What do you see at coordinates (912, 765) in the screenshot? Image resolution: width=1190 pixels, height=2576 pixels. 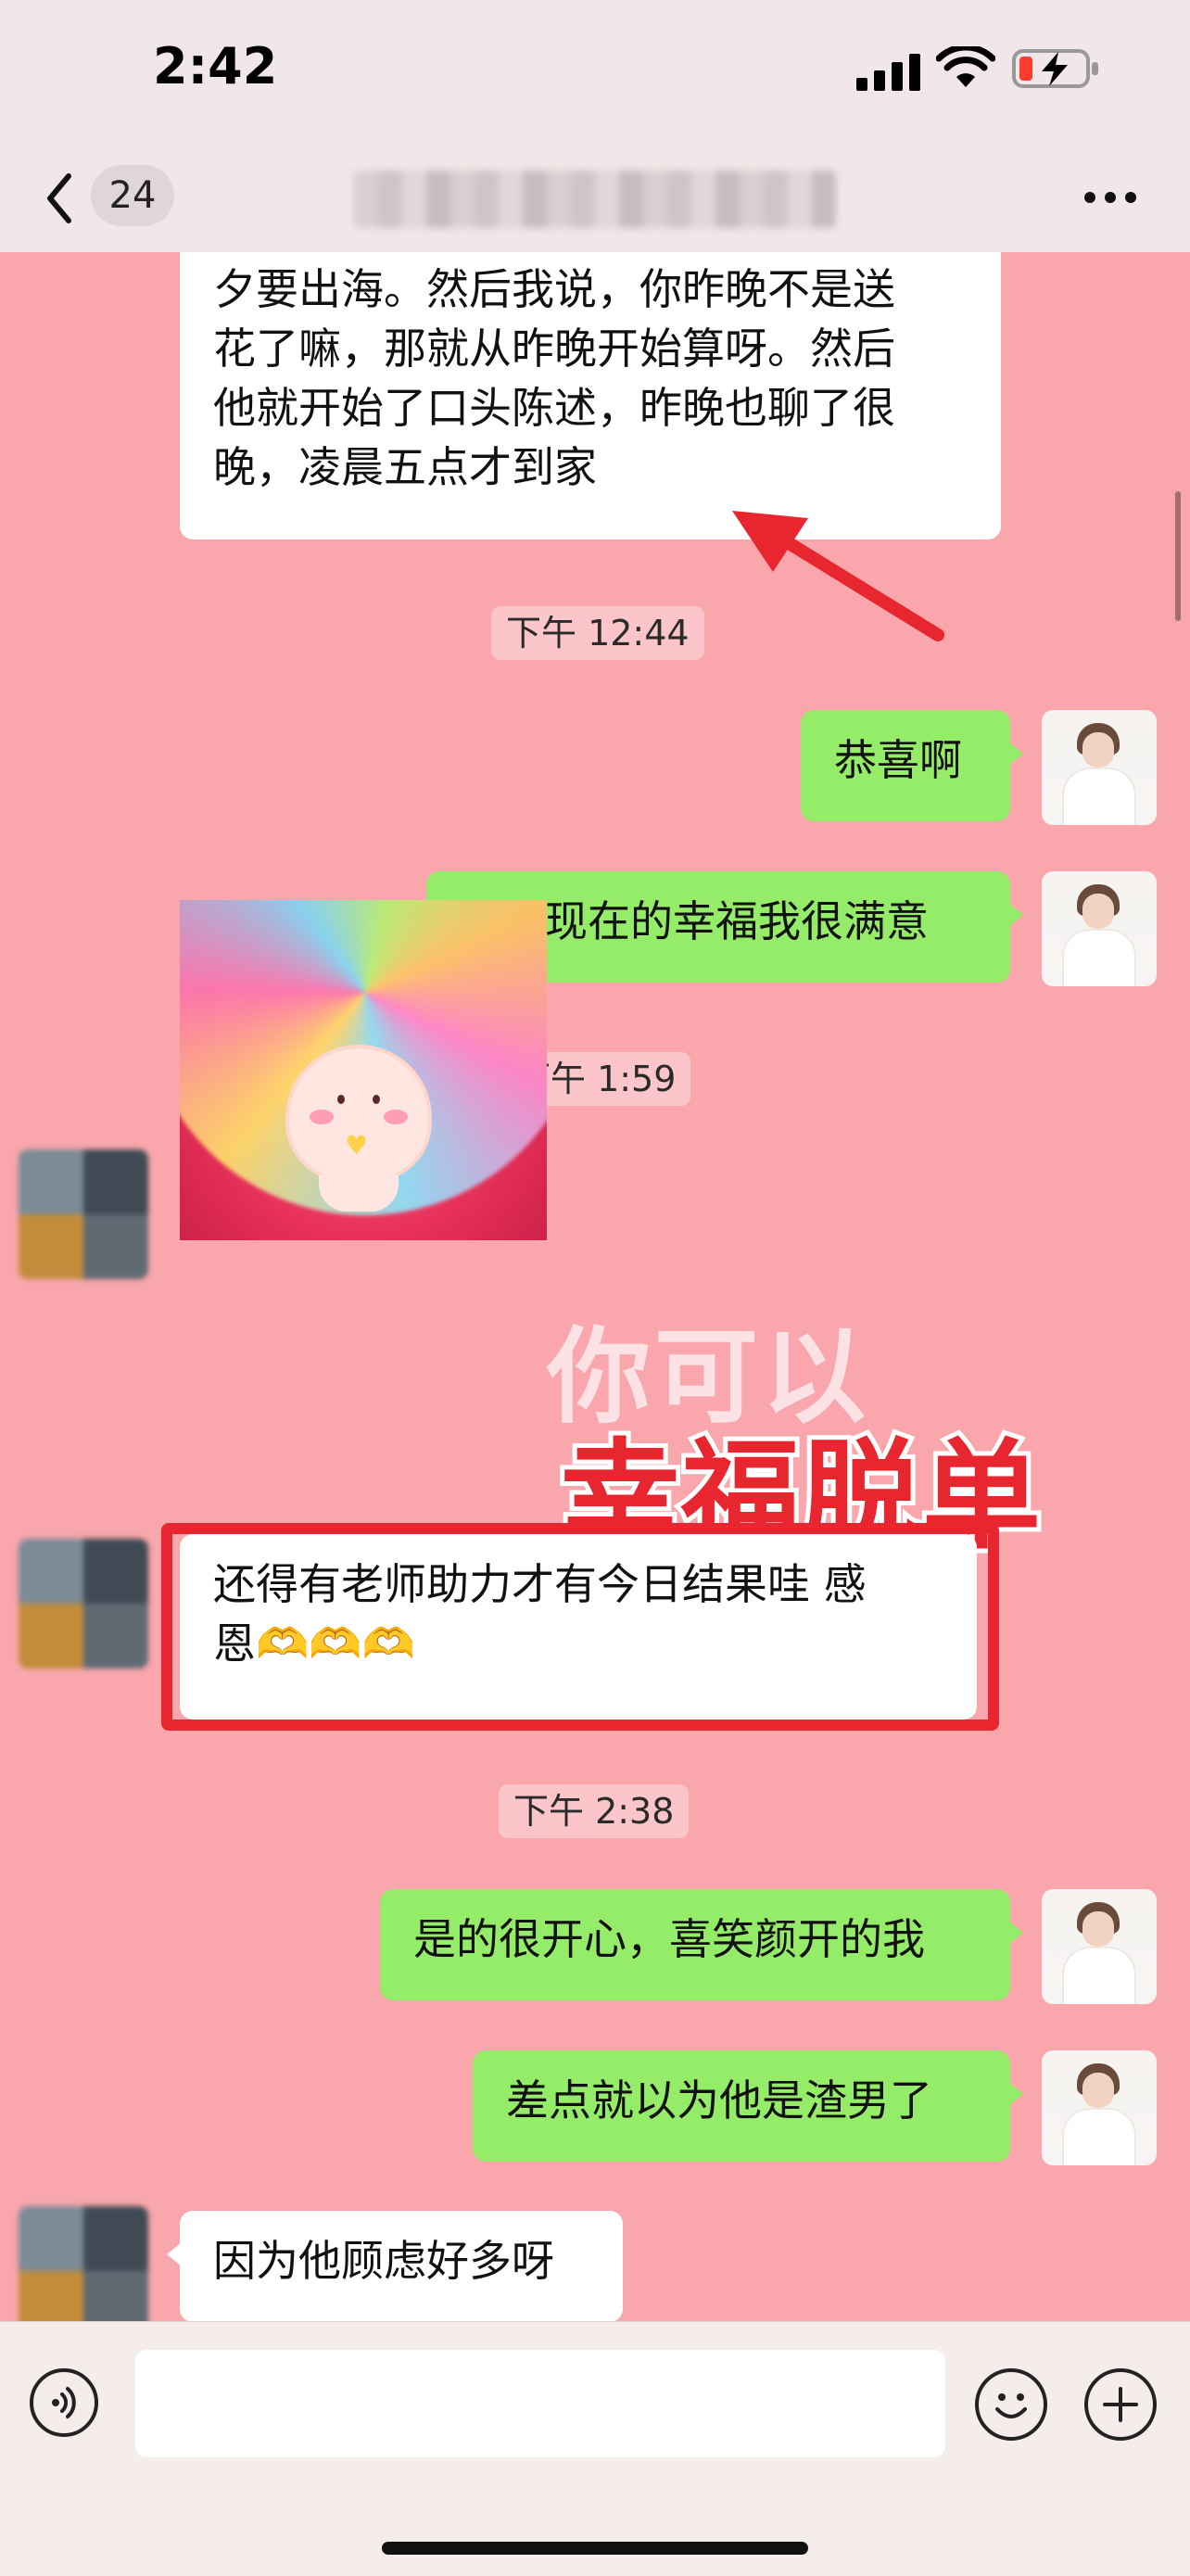 I see `message-bubble-outgoing: 恭喜啊` at bounding box center [912, 765].